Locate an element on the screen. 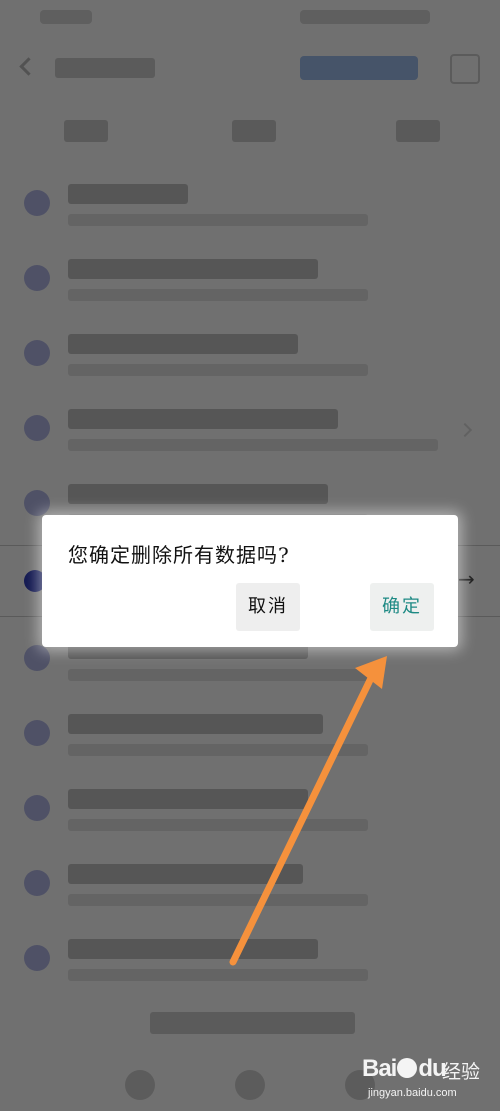 The height and width of the screenshot is (1111, 500). baidu-jingyan-watermark: Bai du 经验 jingyan.baidu.com is located at coordinates (427, 1078).